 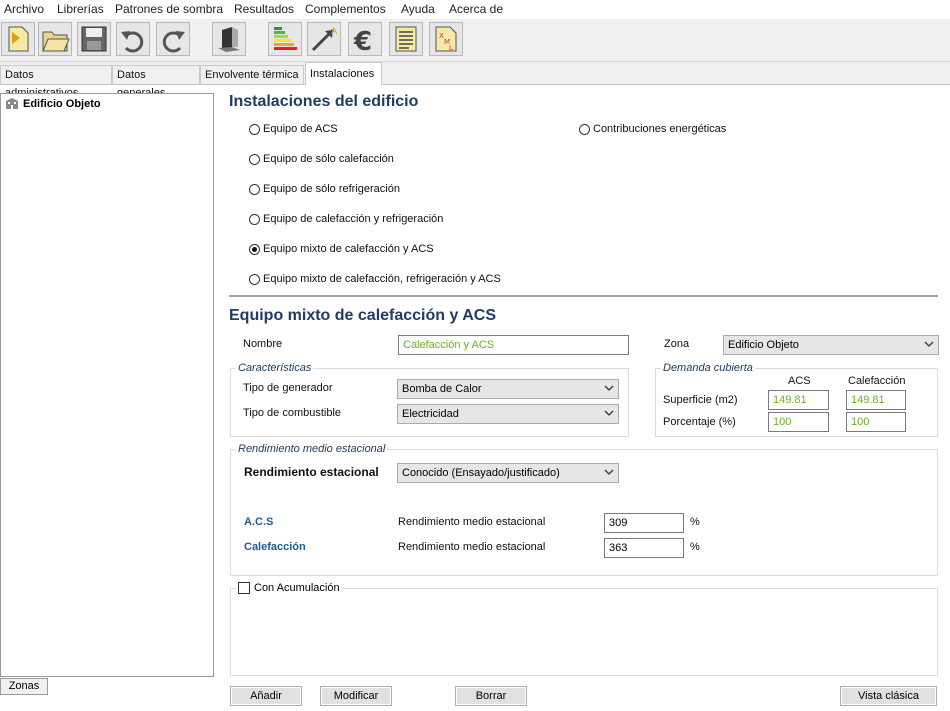 What do you see at coordinates (80, 9) in the screenshot?
I see `menu-librerias: Librerías` at bounding box center [80, 9].